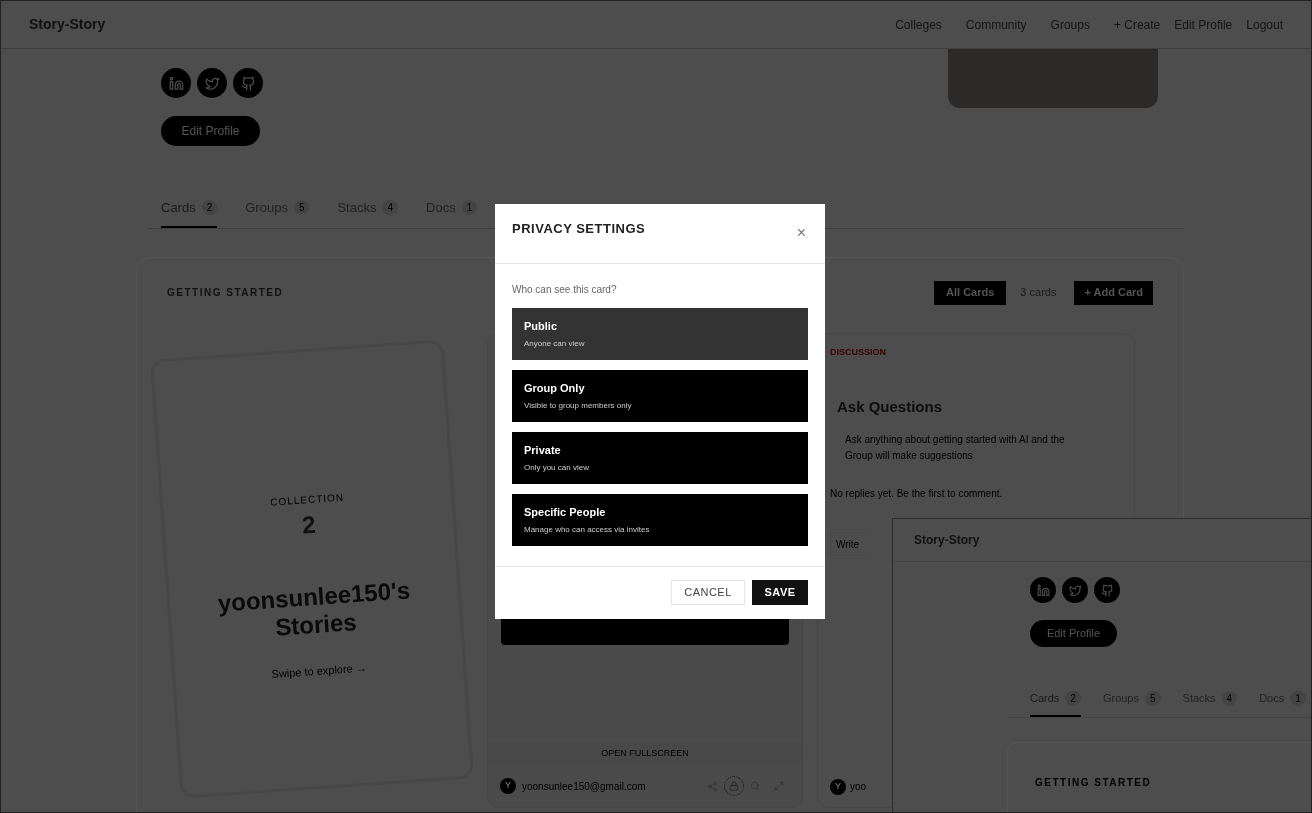 The image size is (1312, 813). Describe the element at coordinates (319, 670) in the screenshot. I see `swipe-hint: Swipe to explore →` at that location.